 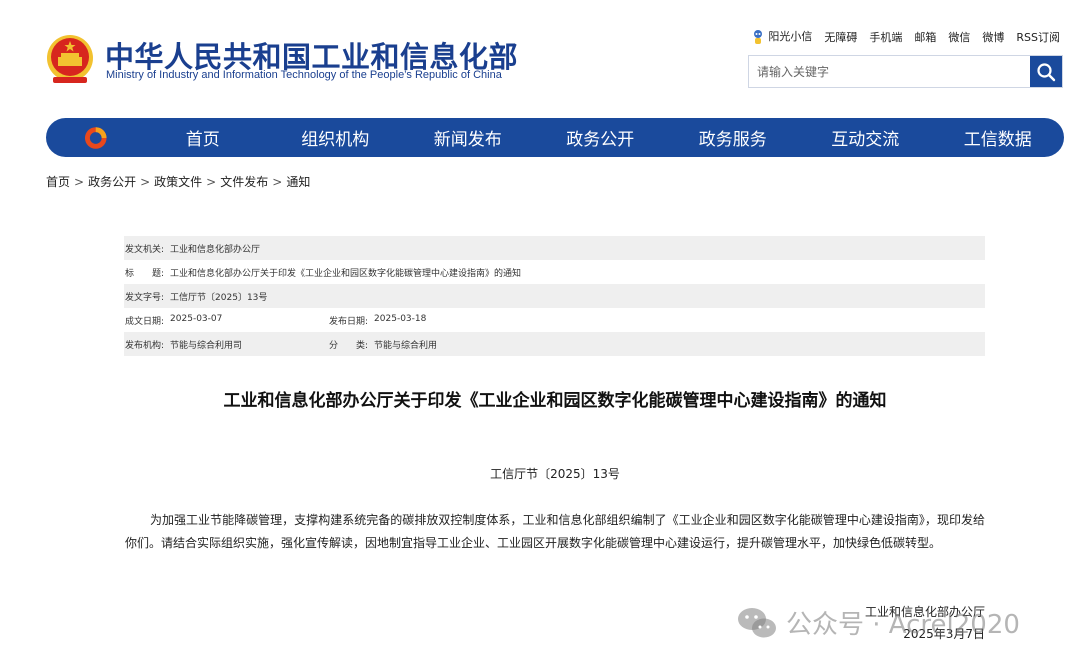 I want to click on main-nav: 首页 组织机构 新闻发布 政务公开 政务服务 互动交流 工信数据, so click(x=555, y=137).